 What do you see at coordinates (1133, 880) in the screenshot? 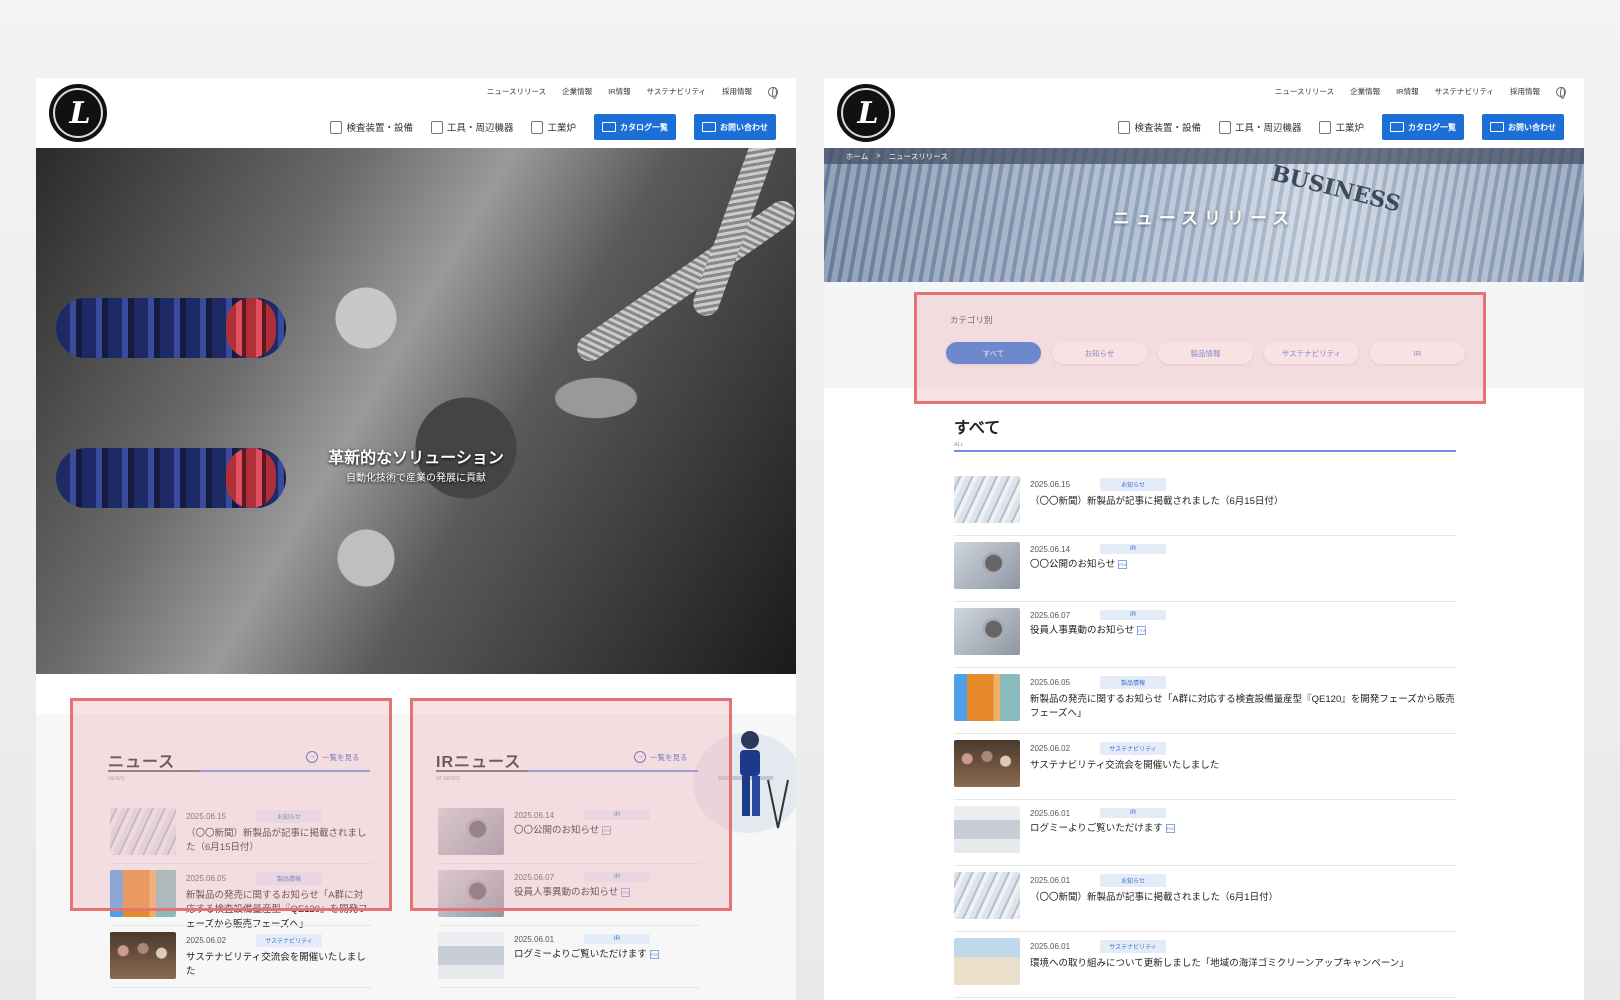
I see `news-tag: お知らせ` at bounding box center [1133, 880].